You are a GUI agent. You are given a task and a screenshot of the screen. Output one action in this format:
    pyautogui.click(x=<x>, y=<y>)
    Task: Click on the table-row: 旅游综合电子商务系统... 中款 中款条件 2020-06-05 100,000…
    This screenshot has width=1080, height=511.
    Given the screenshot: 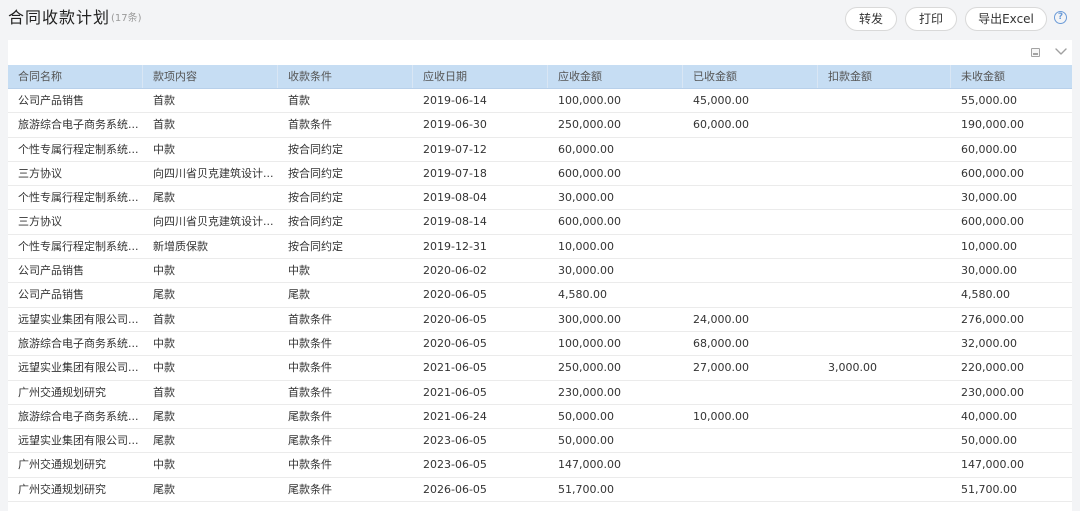 What is the action you would take?
    pyautogui.click(x=540, y=344)
    